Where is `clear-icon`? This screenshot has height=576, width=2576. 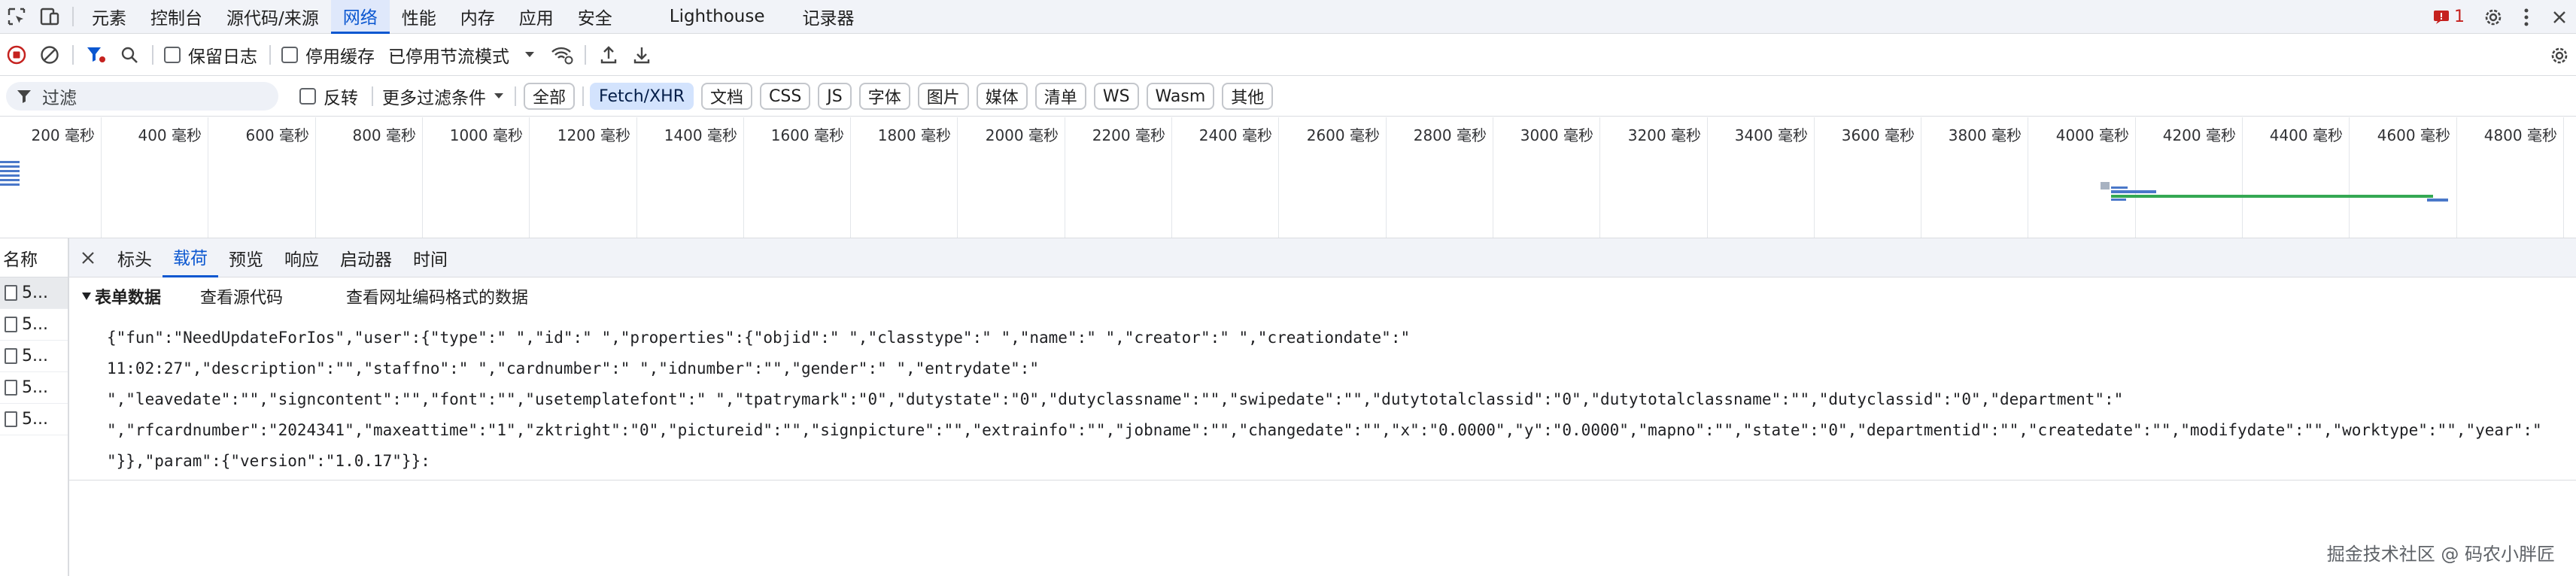
clear-icon is located at coordinates (49, 54).